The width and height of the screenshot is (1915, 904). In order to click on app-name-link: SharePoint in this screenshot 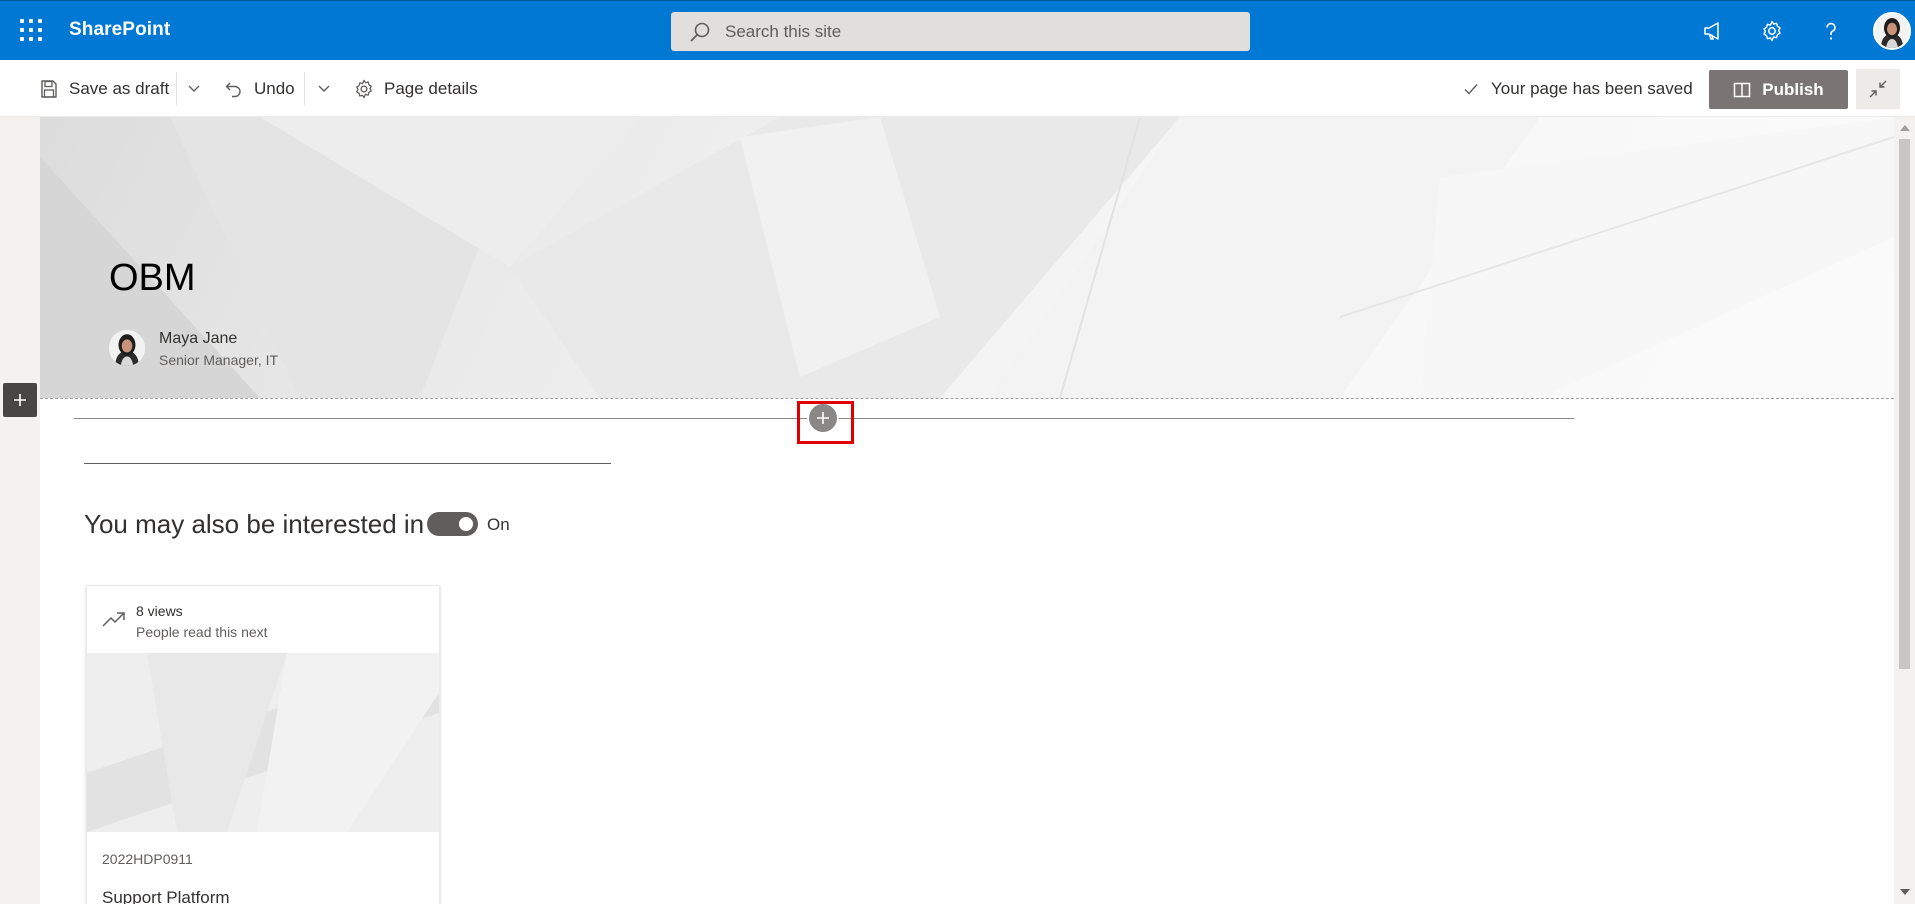, I will do `click(119, 30)`.